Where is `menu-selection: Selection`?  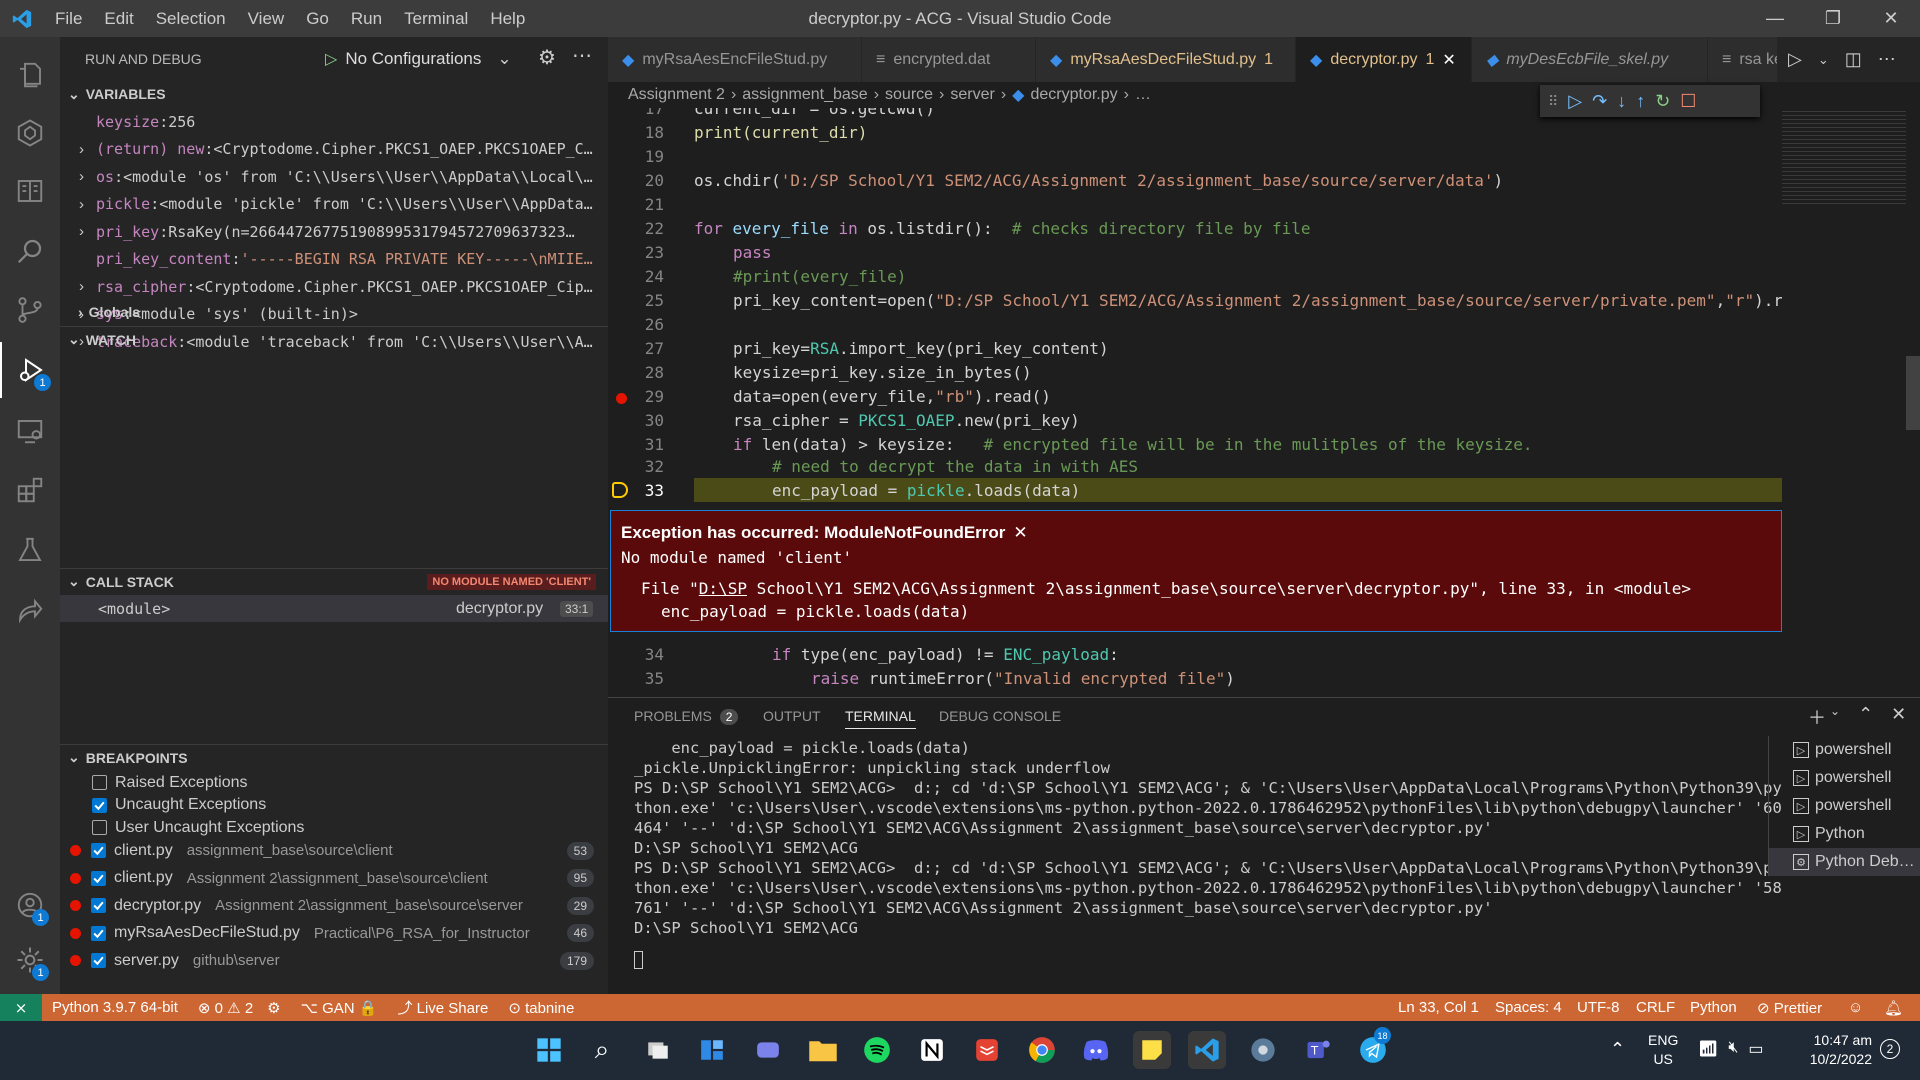
menu-selection: Selection is located at coordinates (191, 18).